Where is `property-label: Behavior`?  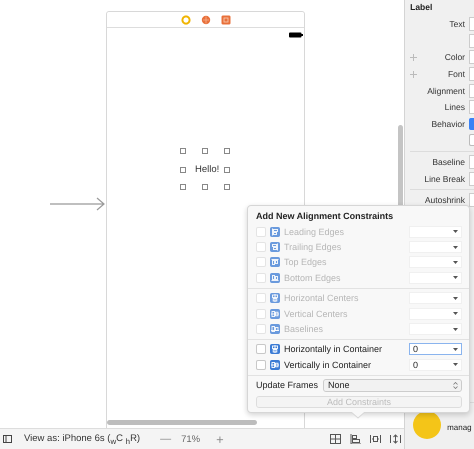 property-label: Behavior is located at coordinates (448, 123).